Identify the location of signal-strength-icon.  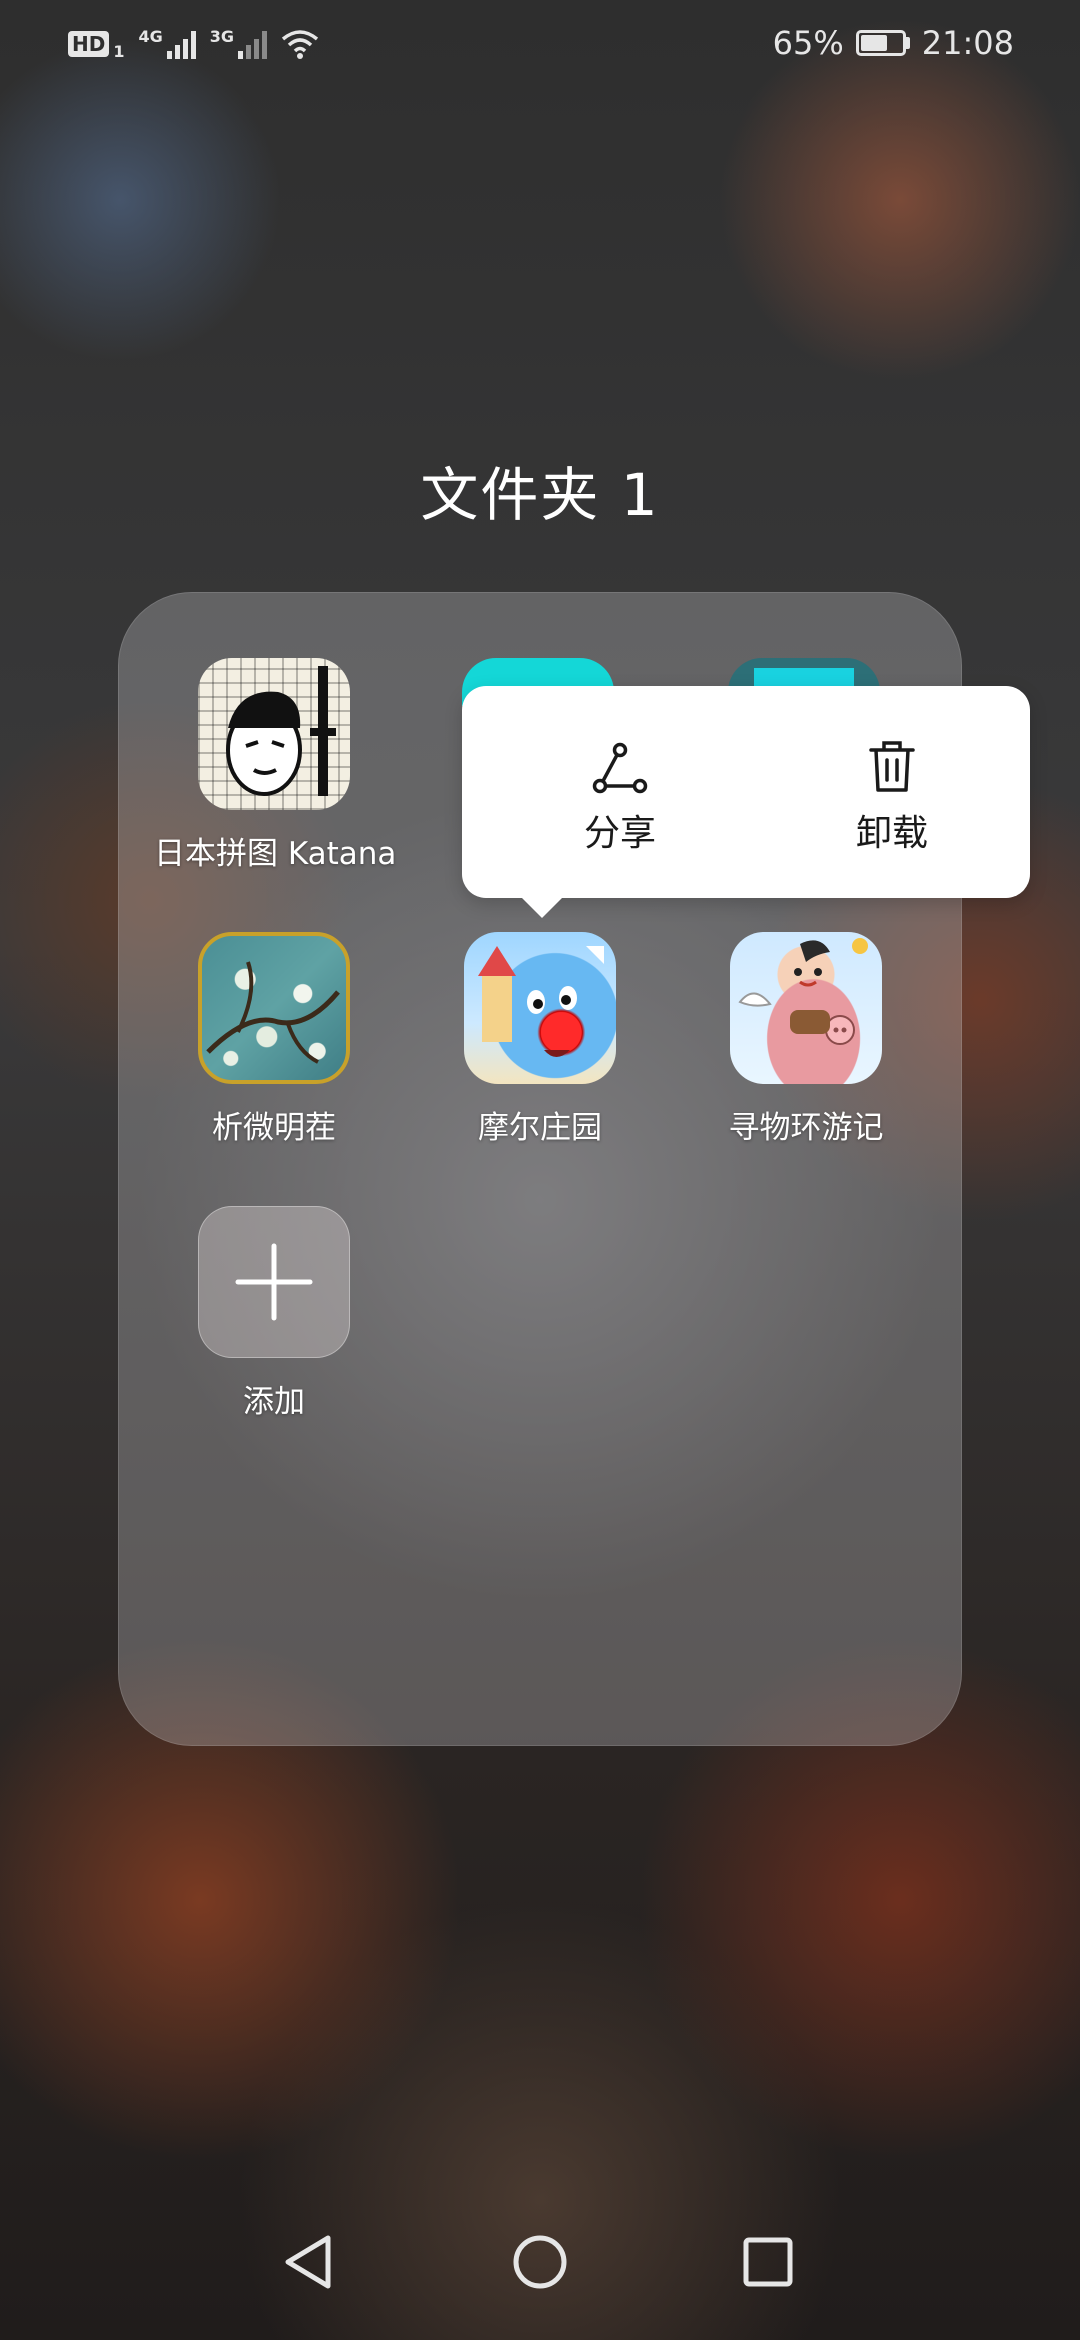
(181, 44).